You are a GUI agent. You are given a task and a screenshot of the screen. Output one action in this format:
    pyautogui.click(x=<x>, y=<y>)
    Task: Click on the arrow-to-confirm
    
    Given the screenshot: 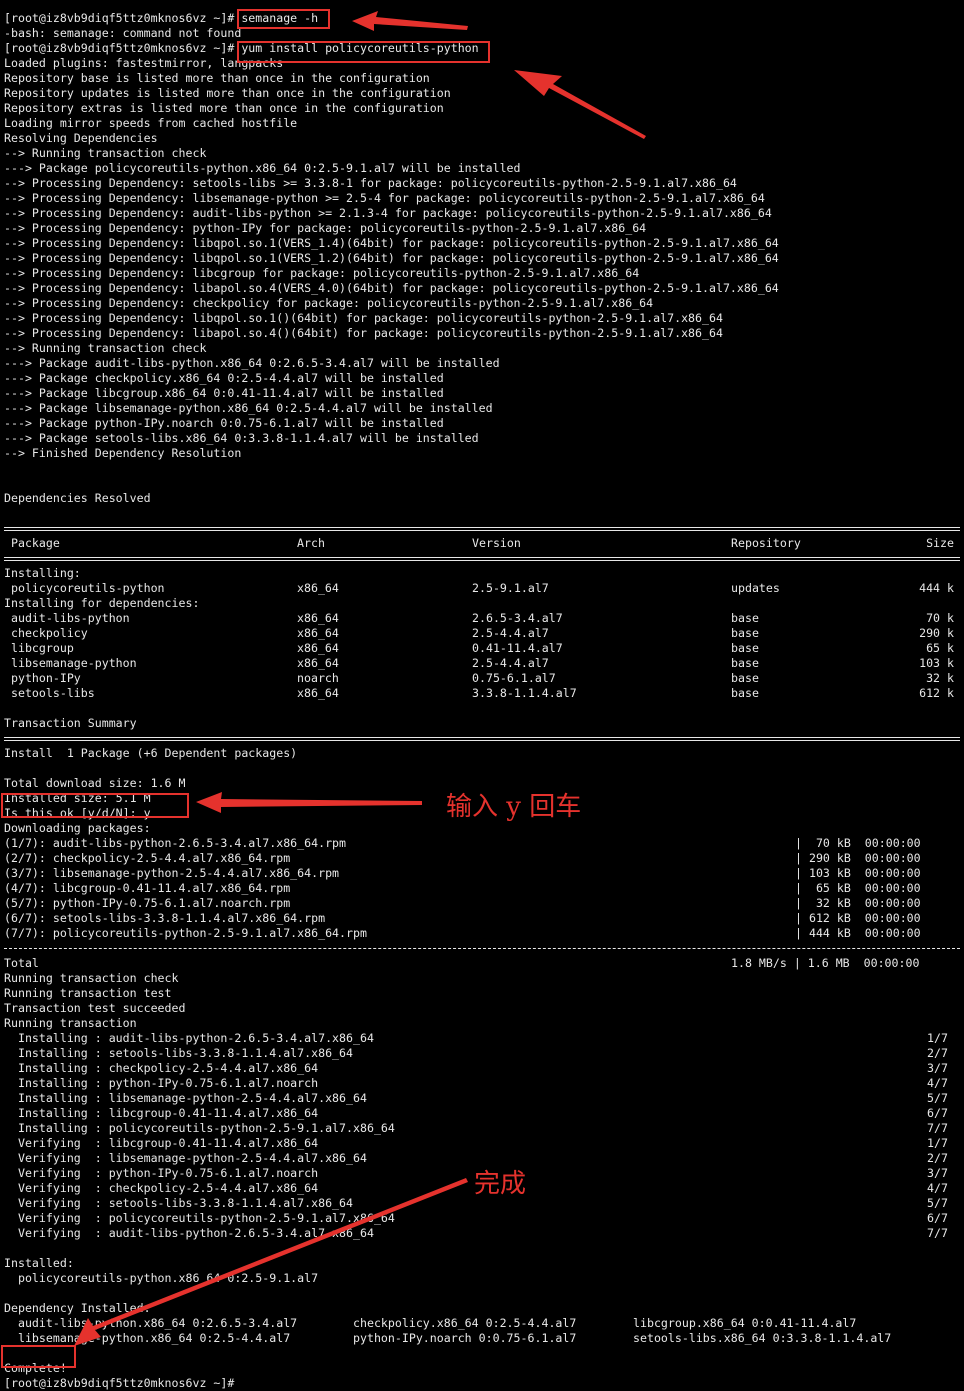 What is the action you would take?
    pyautogui.click(x=309, y=802)
    